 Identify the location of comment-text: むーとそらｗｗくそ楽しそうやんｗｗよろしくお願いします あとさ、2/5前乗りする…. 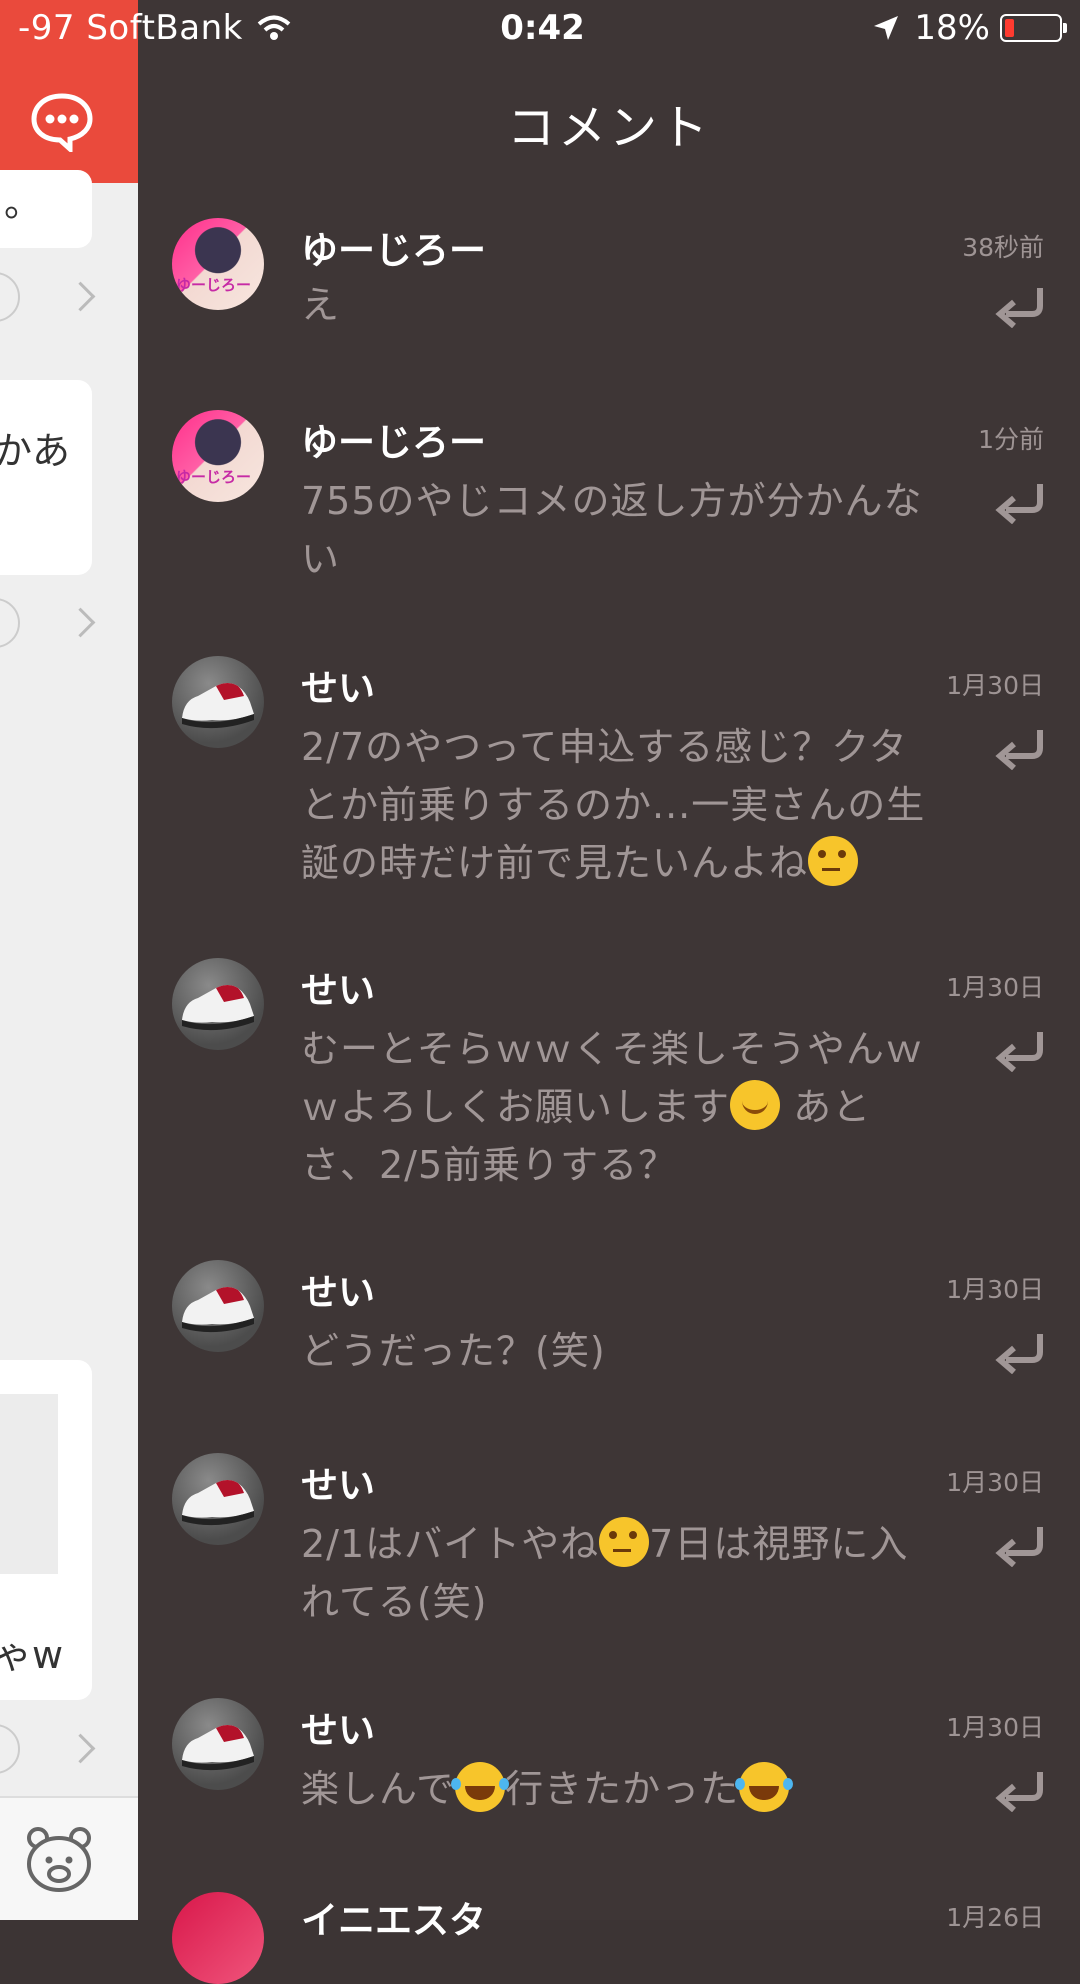
(616, 1107).